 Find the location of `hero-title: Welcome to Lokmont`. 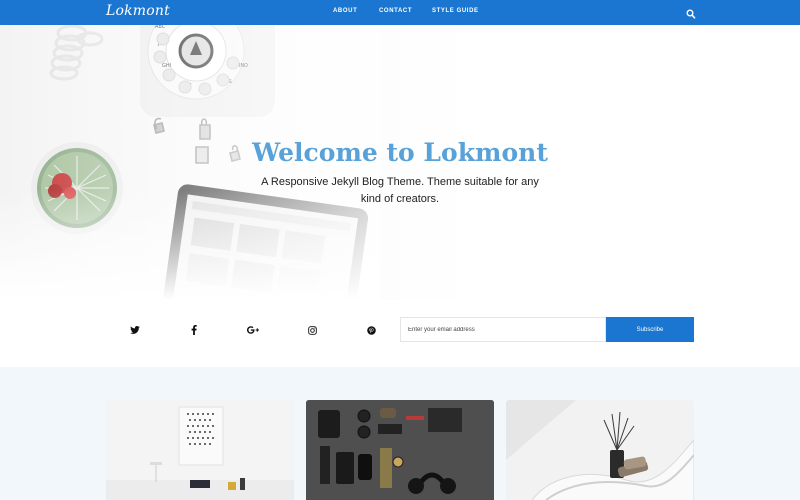

hero-title: Welcome to Lokmont is located at coordinates (400, 152).